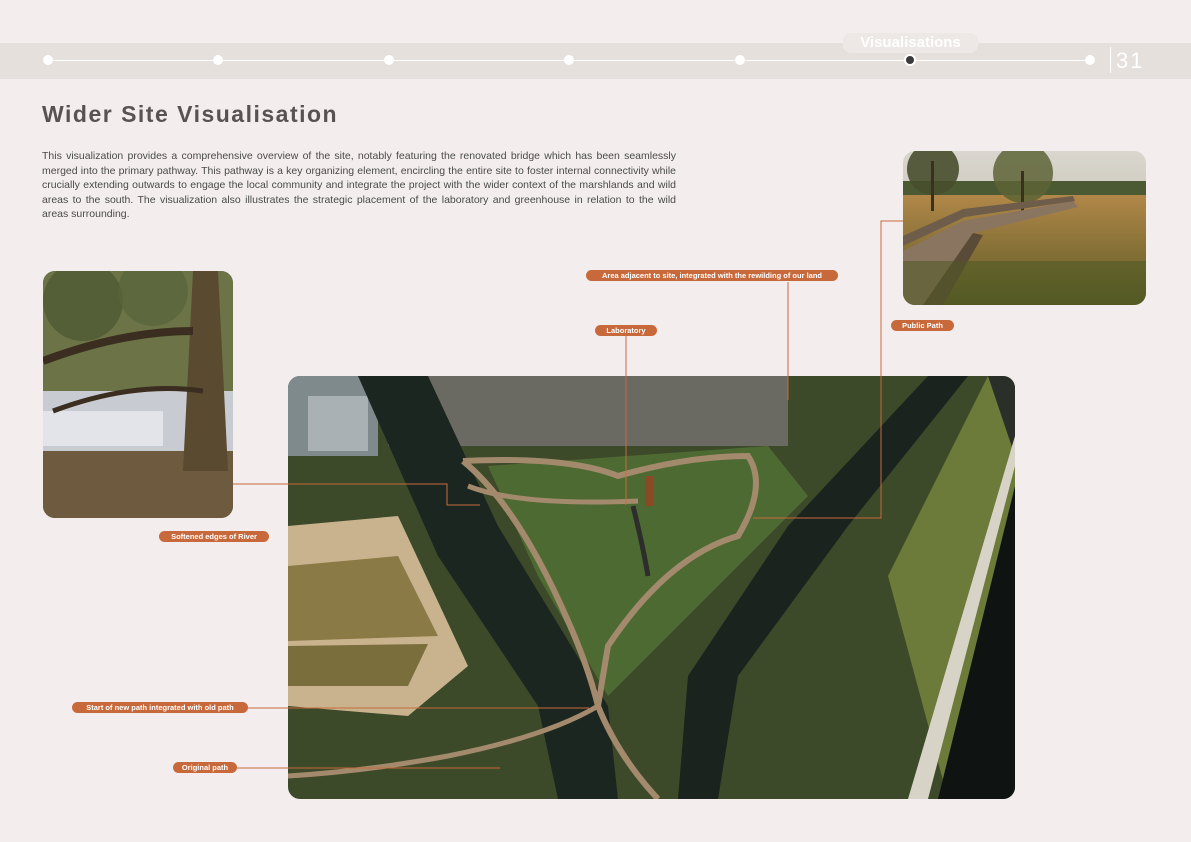 The height and width of the screenshot is (842, 1191). Describe the element at coordinates (1110, 60) in the screenshot. I see `page-divider` at that location.